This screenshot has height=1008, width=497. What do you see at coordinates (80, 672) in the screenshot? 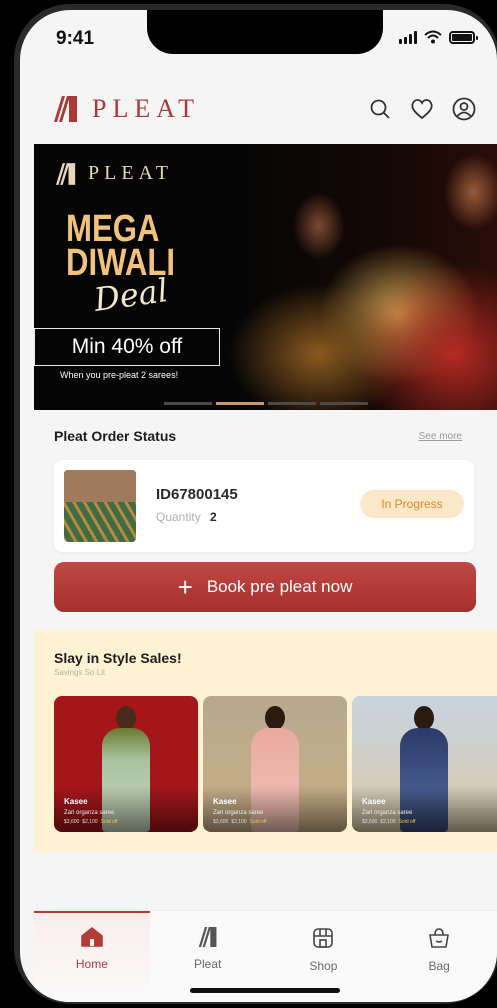
I see `sales-subtitle: Savings So Lit` at bounding box center [80, 672].